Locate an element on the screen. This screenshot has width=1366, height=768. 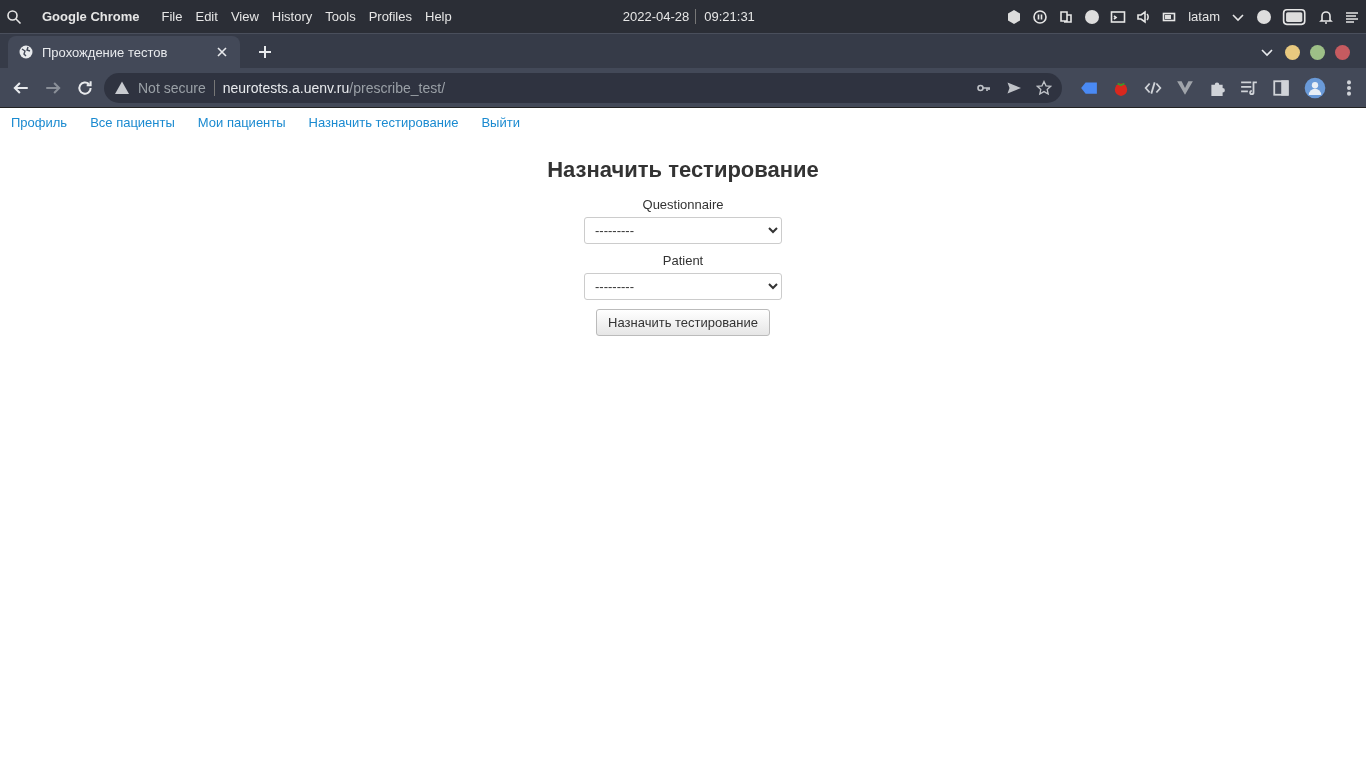
bell-icon is located at coordinates (1326, 16).